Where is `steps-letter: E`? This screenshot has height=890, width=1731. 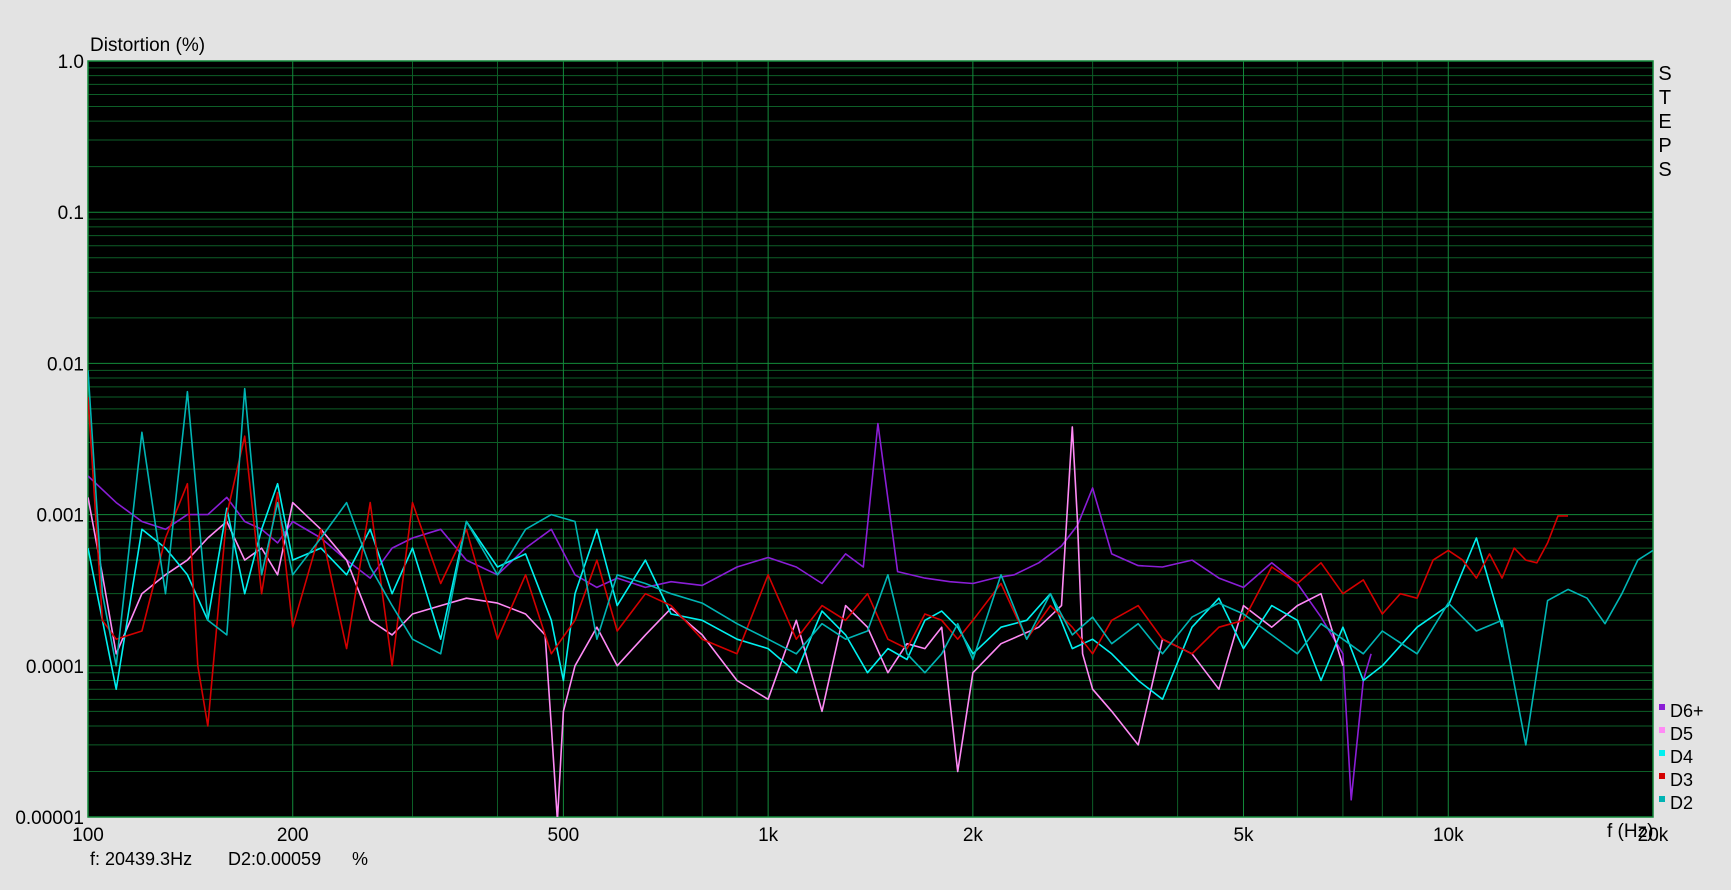 steps-letter: E is located at coordinates (1665, 122).